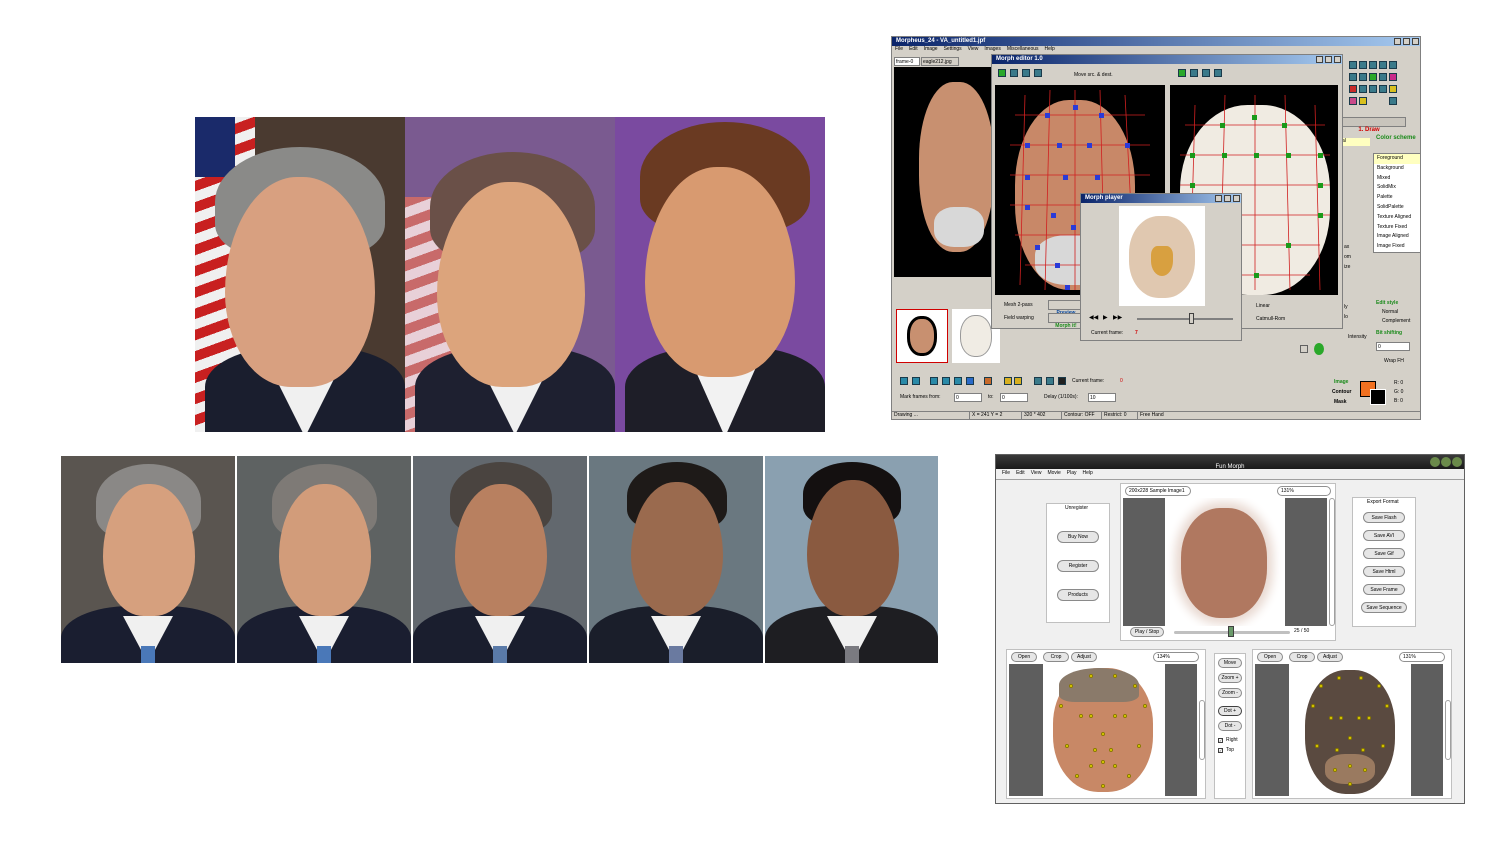 Image resolution: width=1505 pixels, height=847 pixels. Describe the element at coordinates (1103, 730) in the screenshot. I see `source-canvas` at that location.